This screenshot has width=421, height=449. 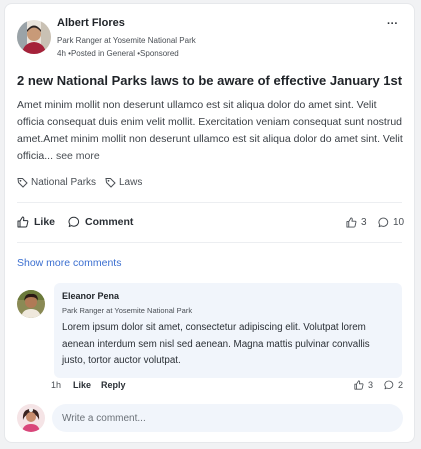 What do you see at coordinates (56, 385) in the screenshot?
I see `comment-time: 1h` at bounding box center [56, 385].